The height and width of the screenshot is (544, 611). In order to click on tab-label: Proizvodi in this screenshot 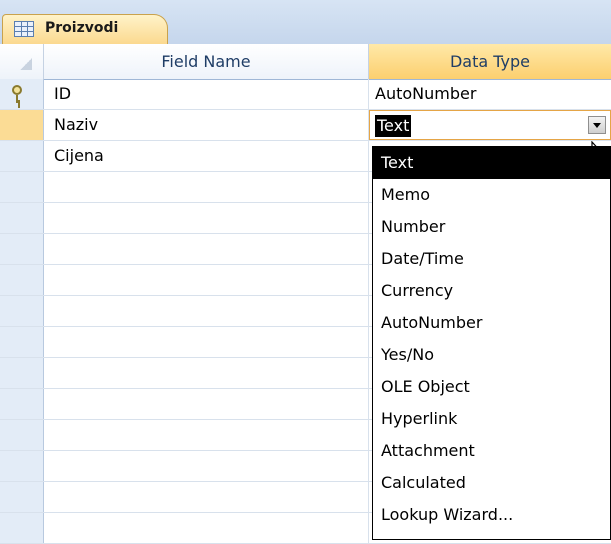, I will do `click(82, 28)`.